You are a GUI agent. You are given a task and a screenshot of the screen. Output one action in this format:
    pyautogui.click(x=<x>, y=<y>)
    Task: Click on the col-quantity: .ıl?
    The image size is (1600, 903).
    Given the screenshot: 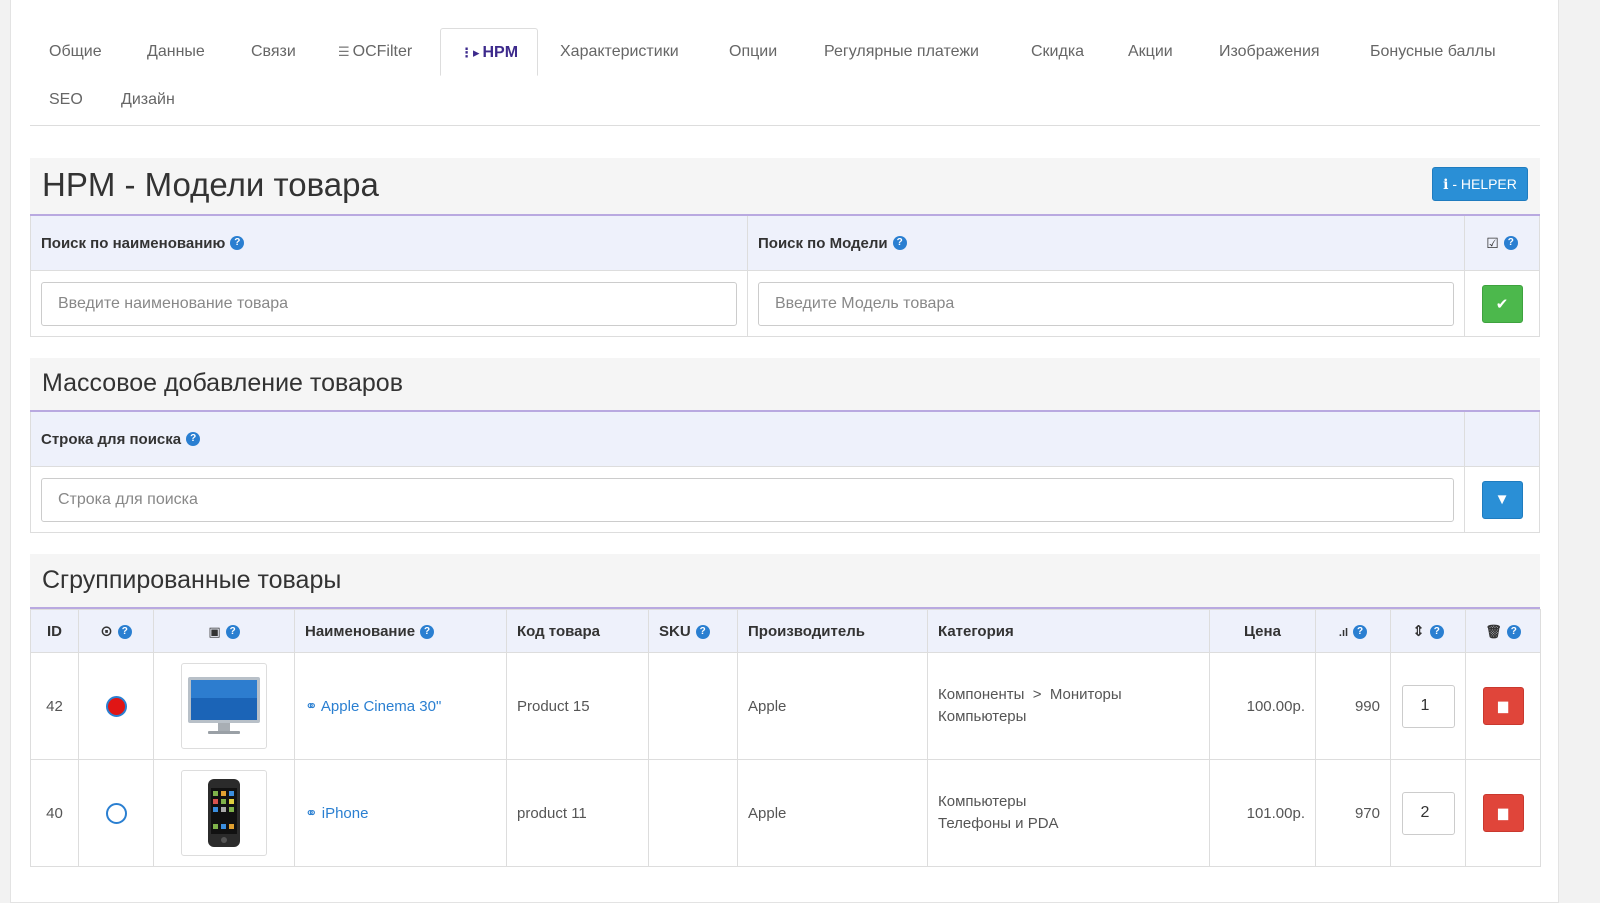 What is the action you would take?
    pyautogui.click(x=1353, y=631)
    